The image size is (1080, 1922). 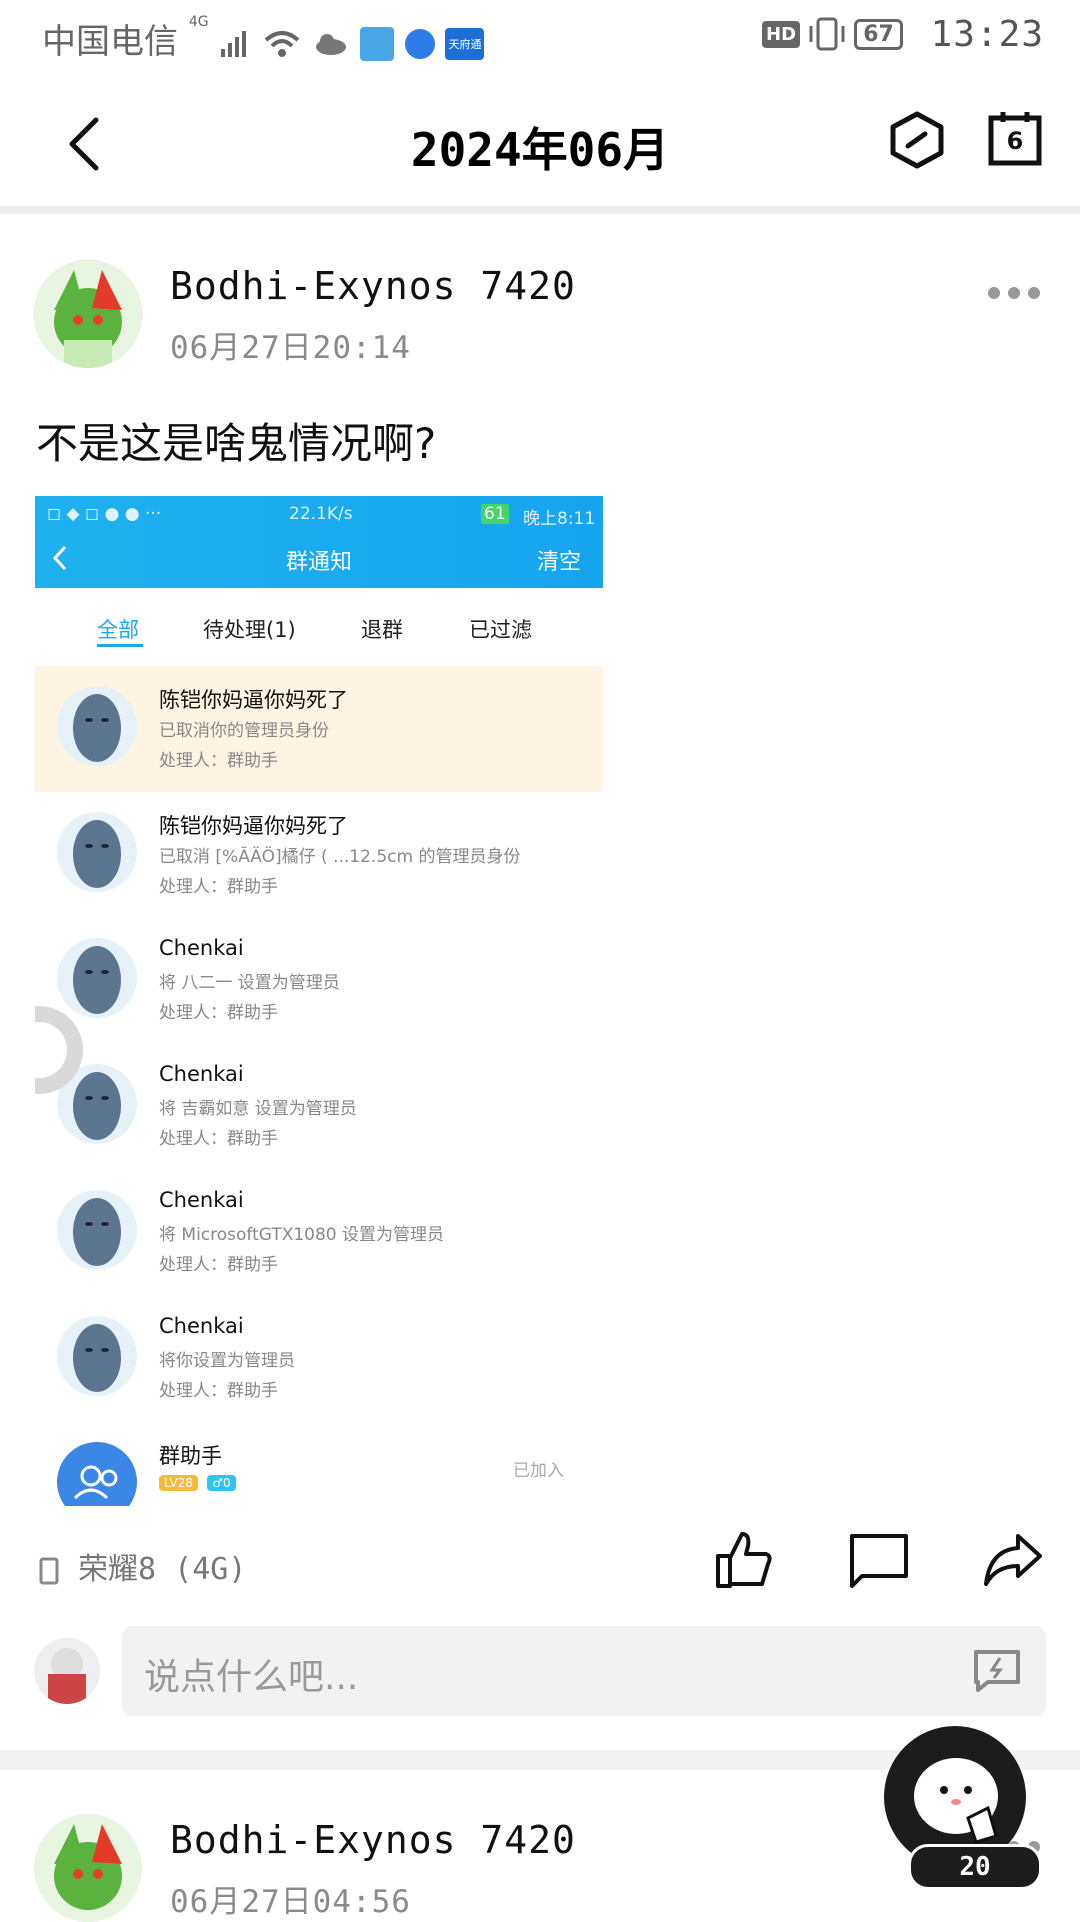 What do you see at coordinates (997, 1671) in the screenshot?
I see `quick-reply-icon` at bounding box center [997, 1671].